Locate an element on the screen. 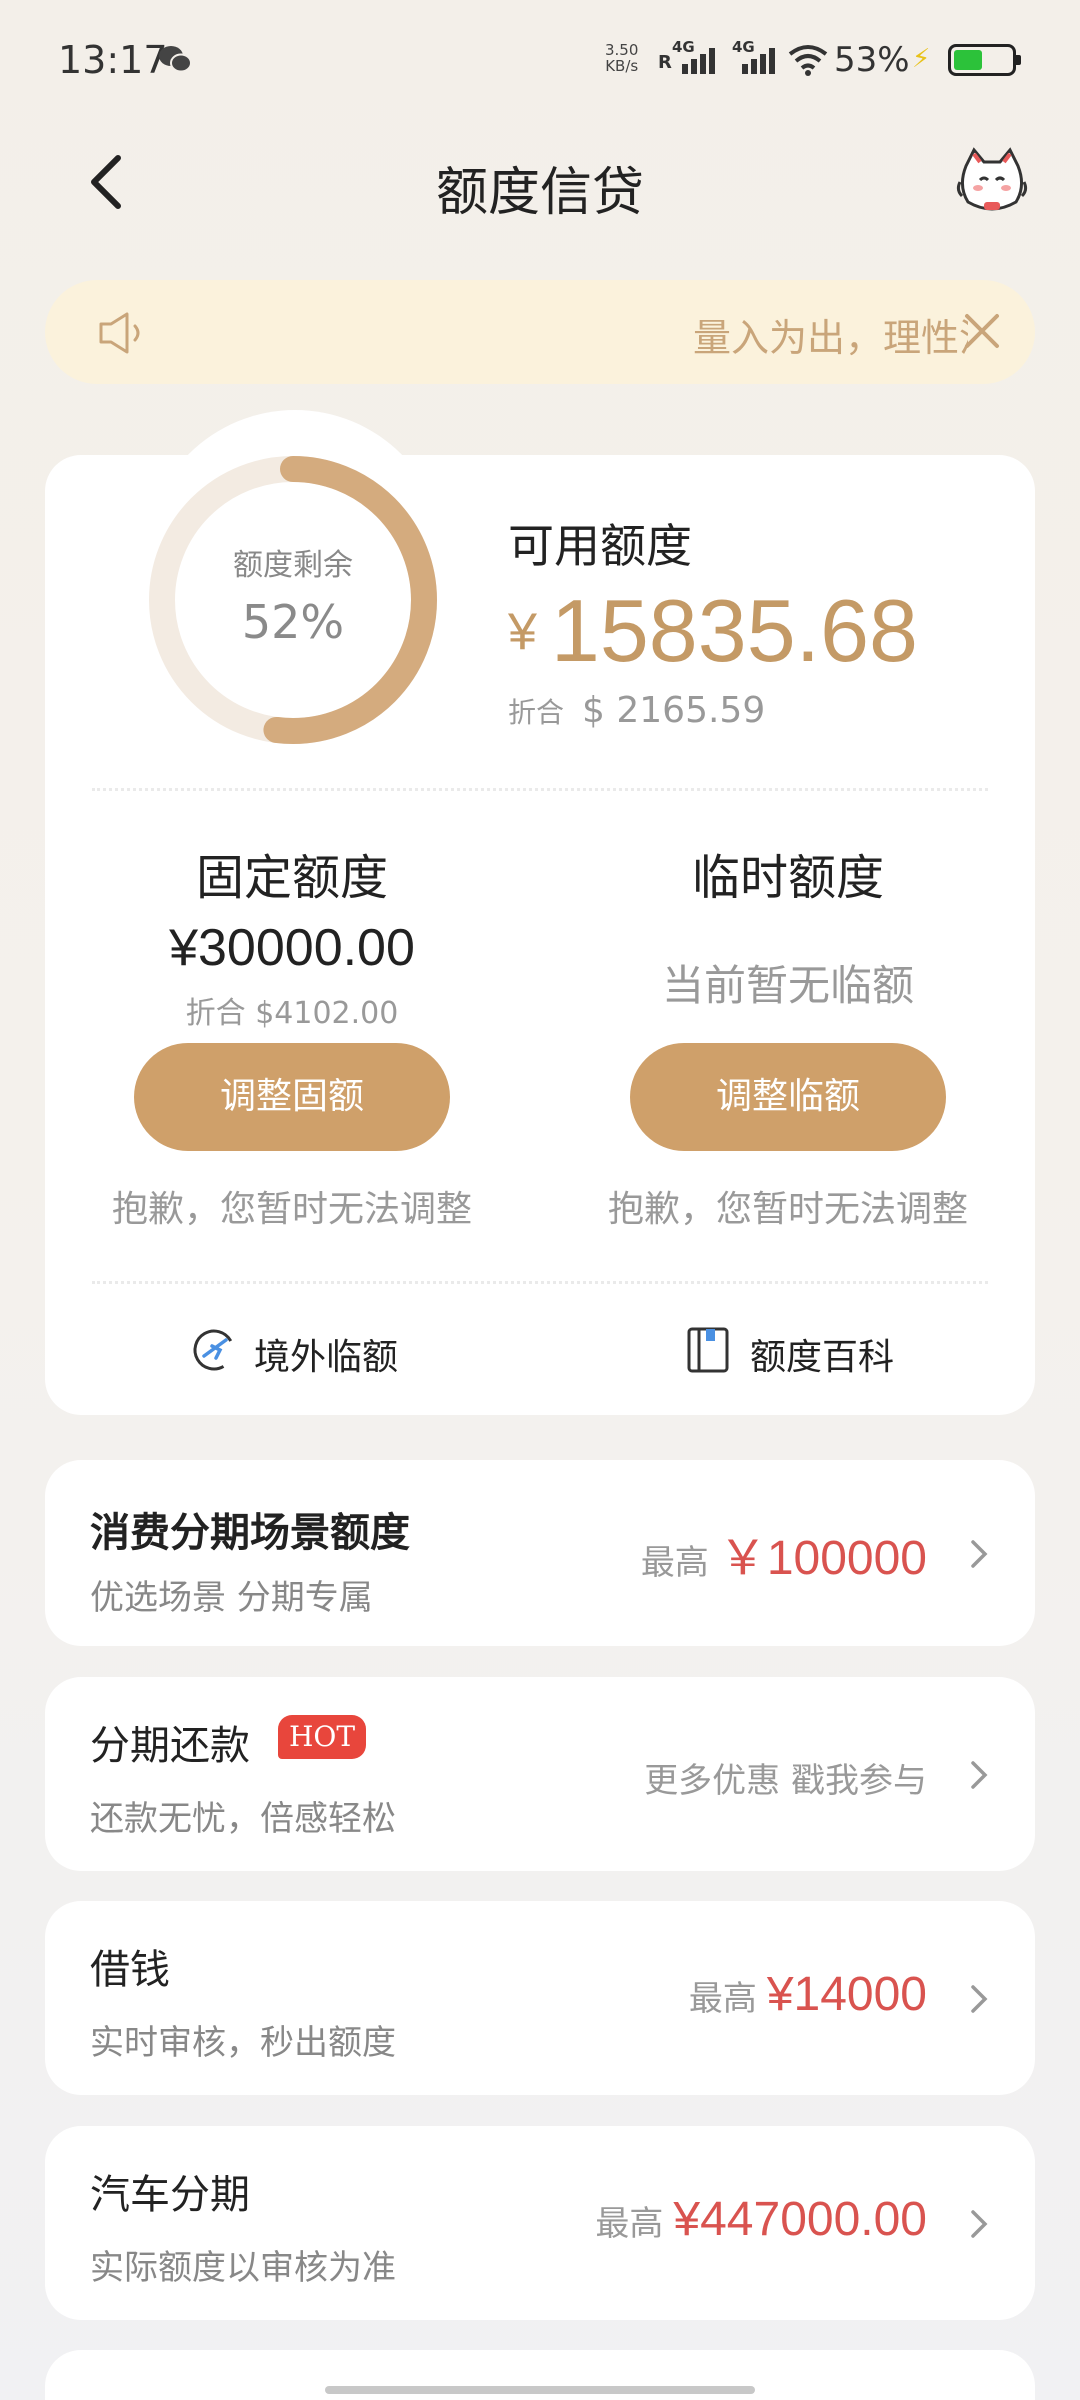 The width and height of the screenshot is (1080, 2400). nav-bar: 额度信贷 is located at coordinates (540, 180).